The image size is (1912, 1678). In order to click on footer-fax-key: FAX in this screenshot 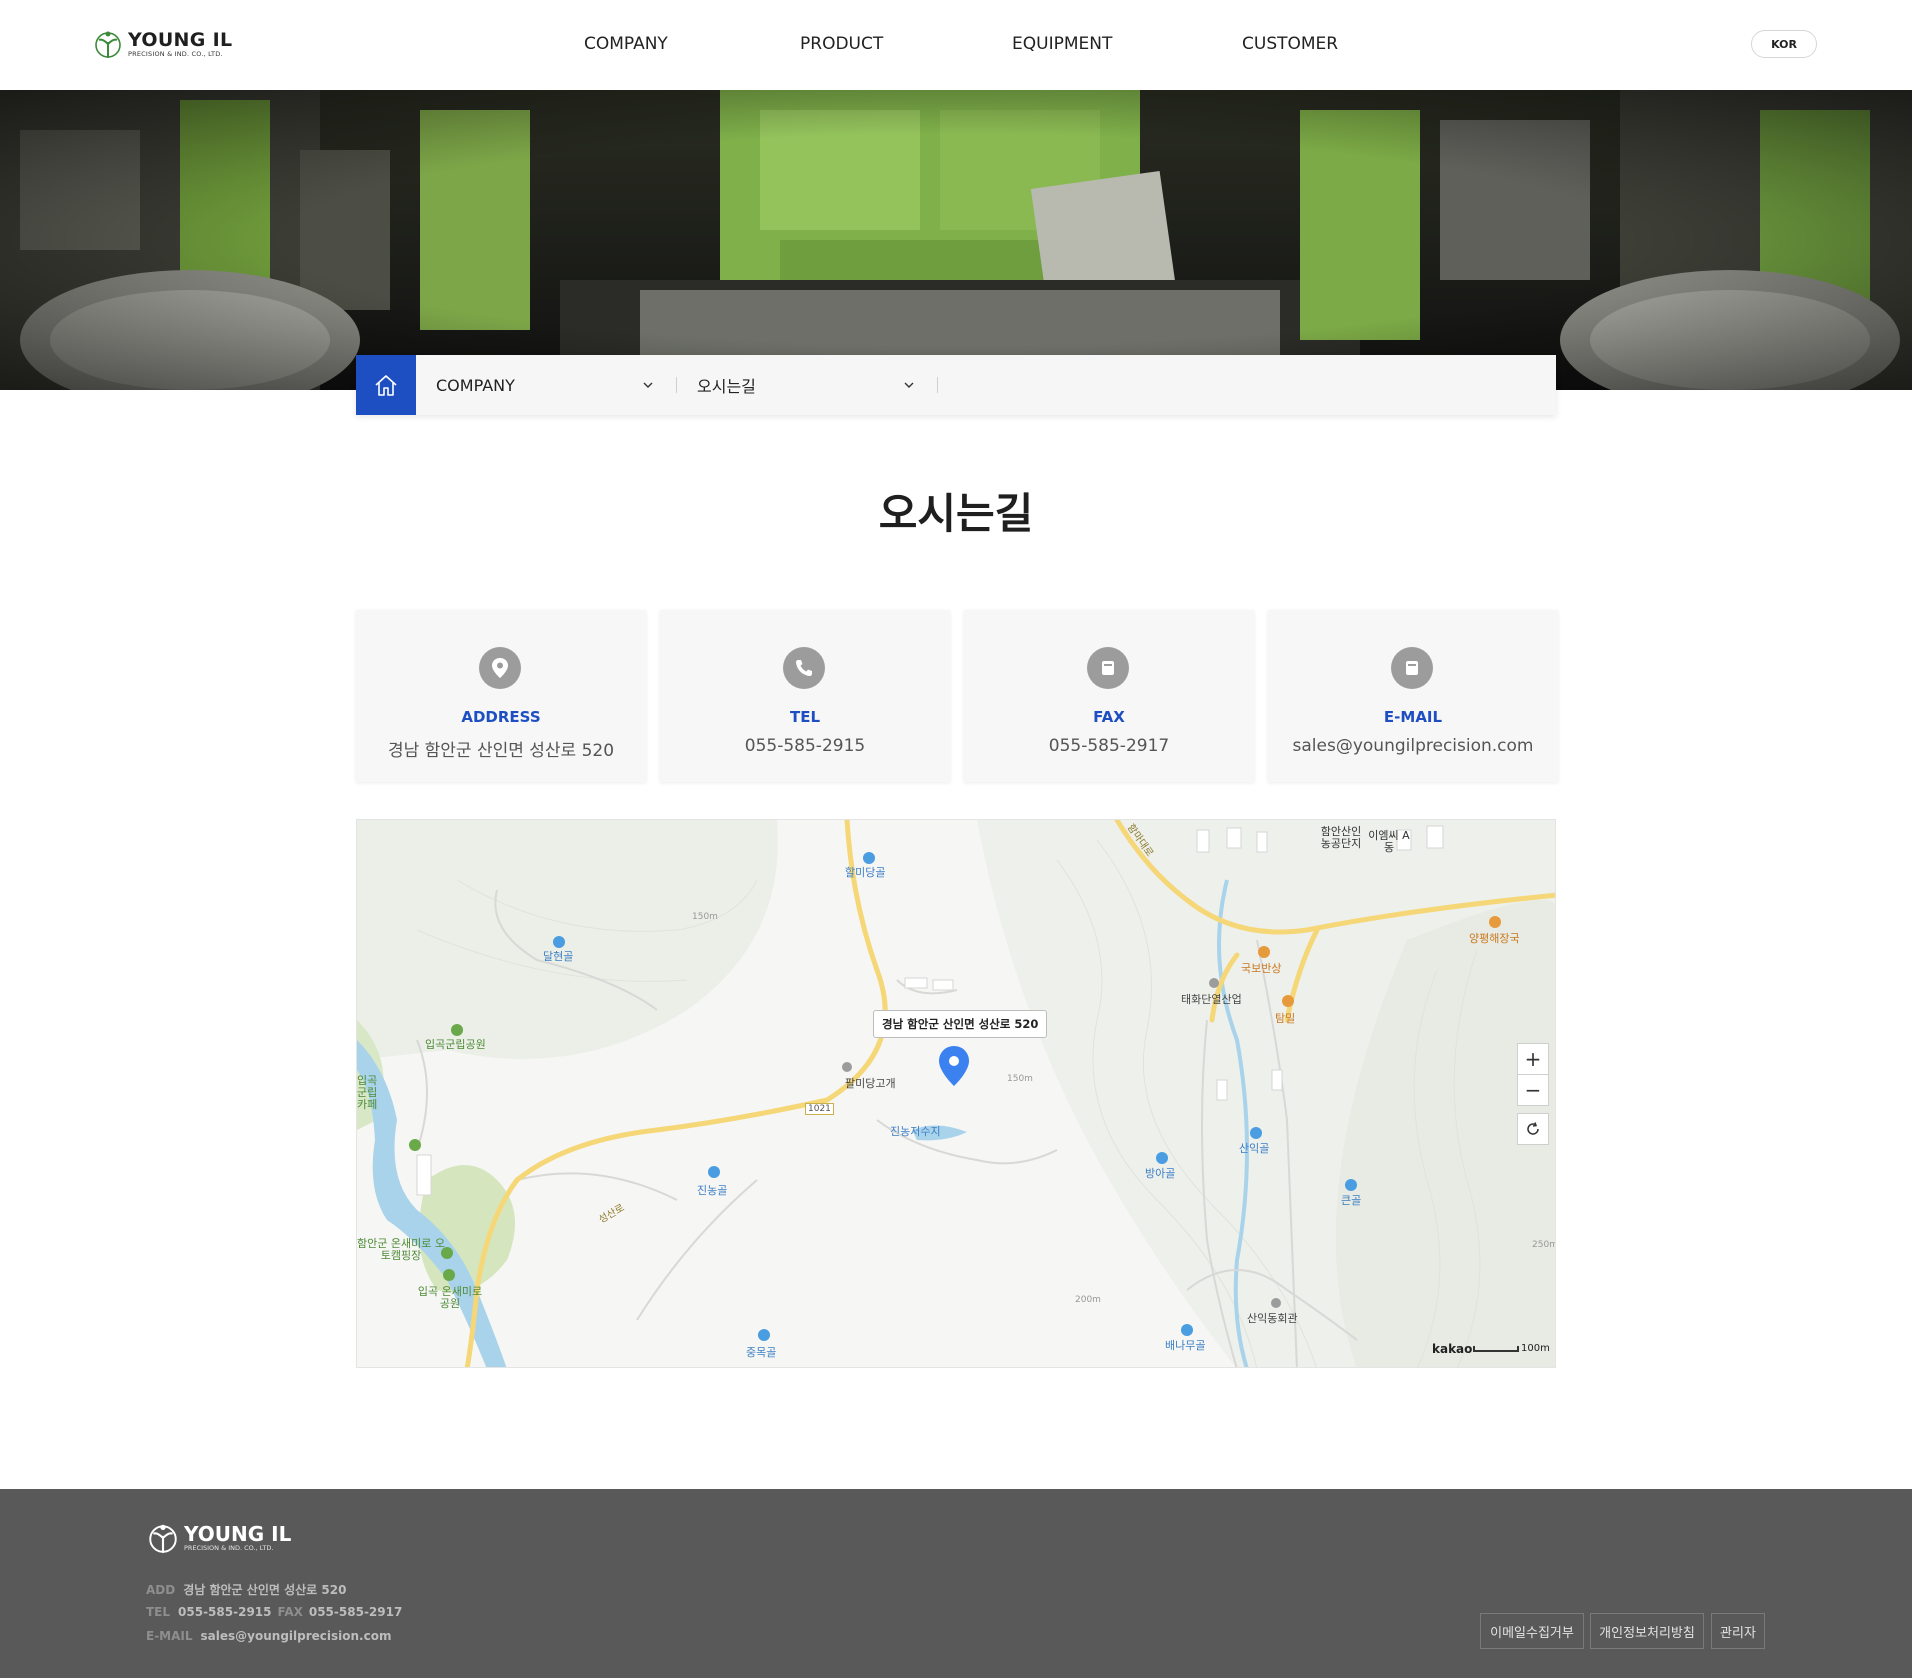, I will do `click(290, 1612)`.